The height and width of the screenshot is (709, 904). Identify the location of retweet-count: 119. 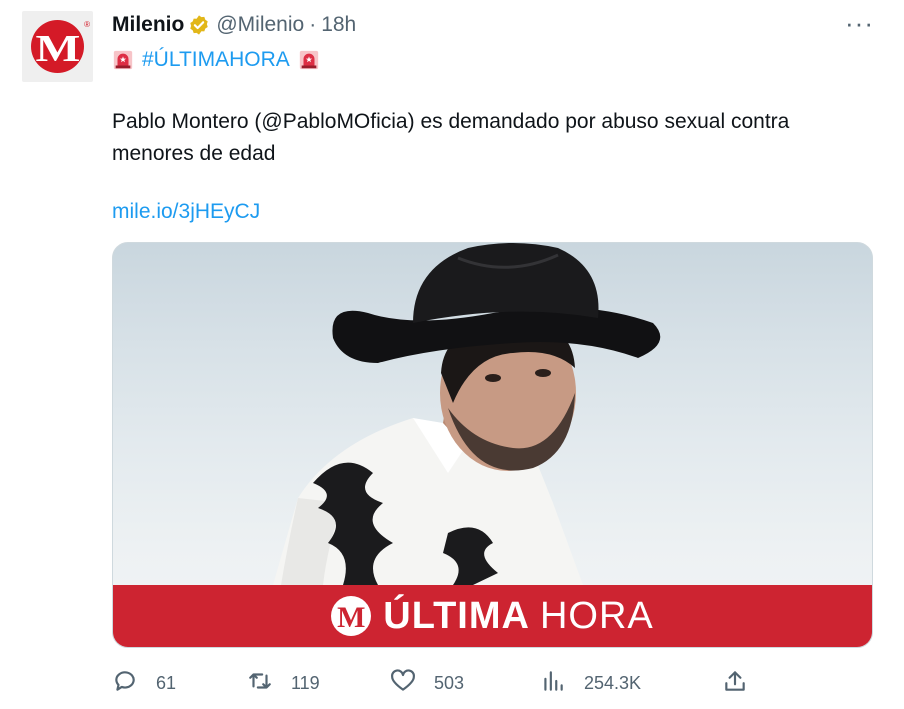
(305, 682).